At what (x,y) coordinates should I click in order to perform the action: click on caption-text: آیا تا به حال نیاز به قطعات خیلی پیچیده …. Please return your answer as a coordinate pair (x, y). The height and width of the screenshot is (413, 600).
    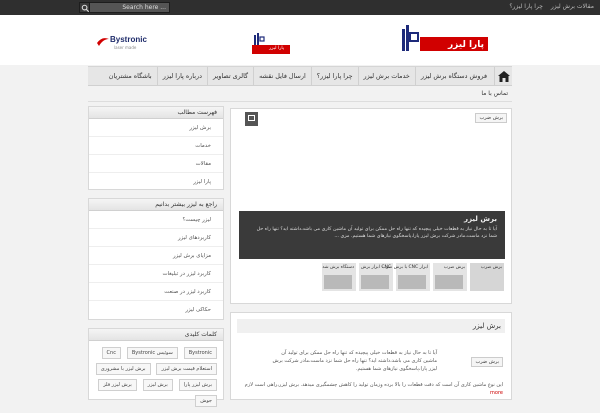
    Looking at the image, I should click on (376, 233).